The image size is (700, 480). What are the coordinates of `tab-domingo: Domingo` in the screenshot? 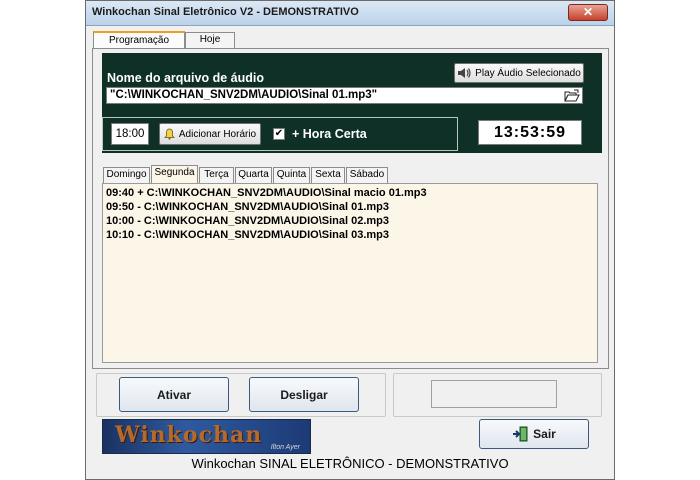 It's located at (126, 175).